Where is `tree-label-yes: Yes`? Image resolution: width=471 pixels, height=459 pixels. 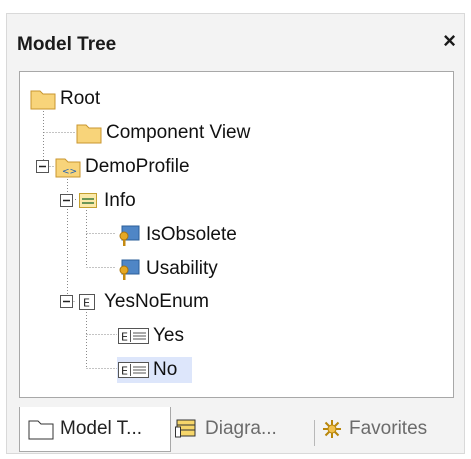 tree-label-yes: Yes is located at coordinates (168, 335).